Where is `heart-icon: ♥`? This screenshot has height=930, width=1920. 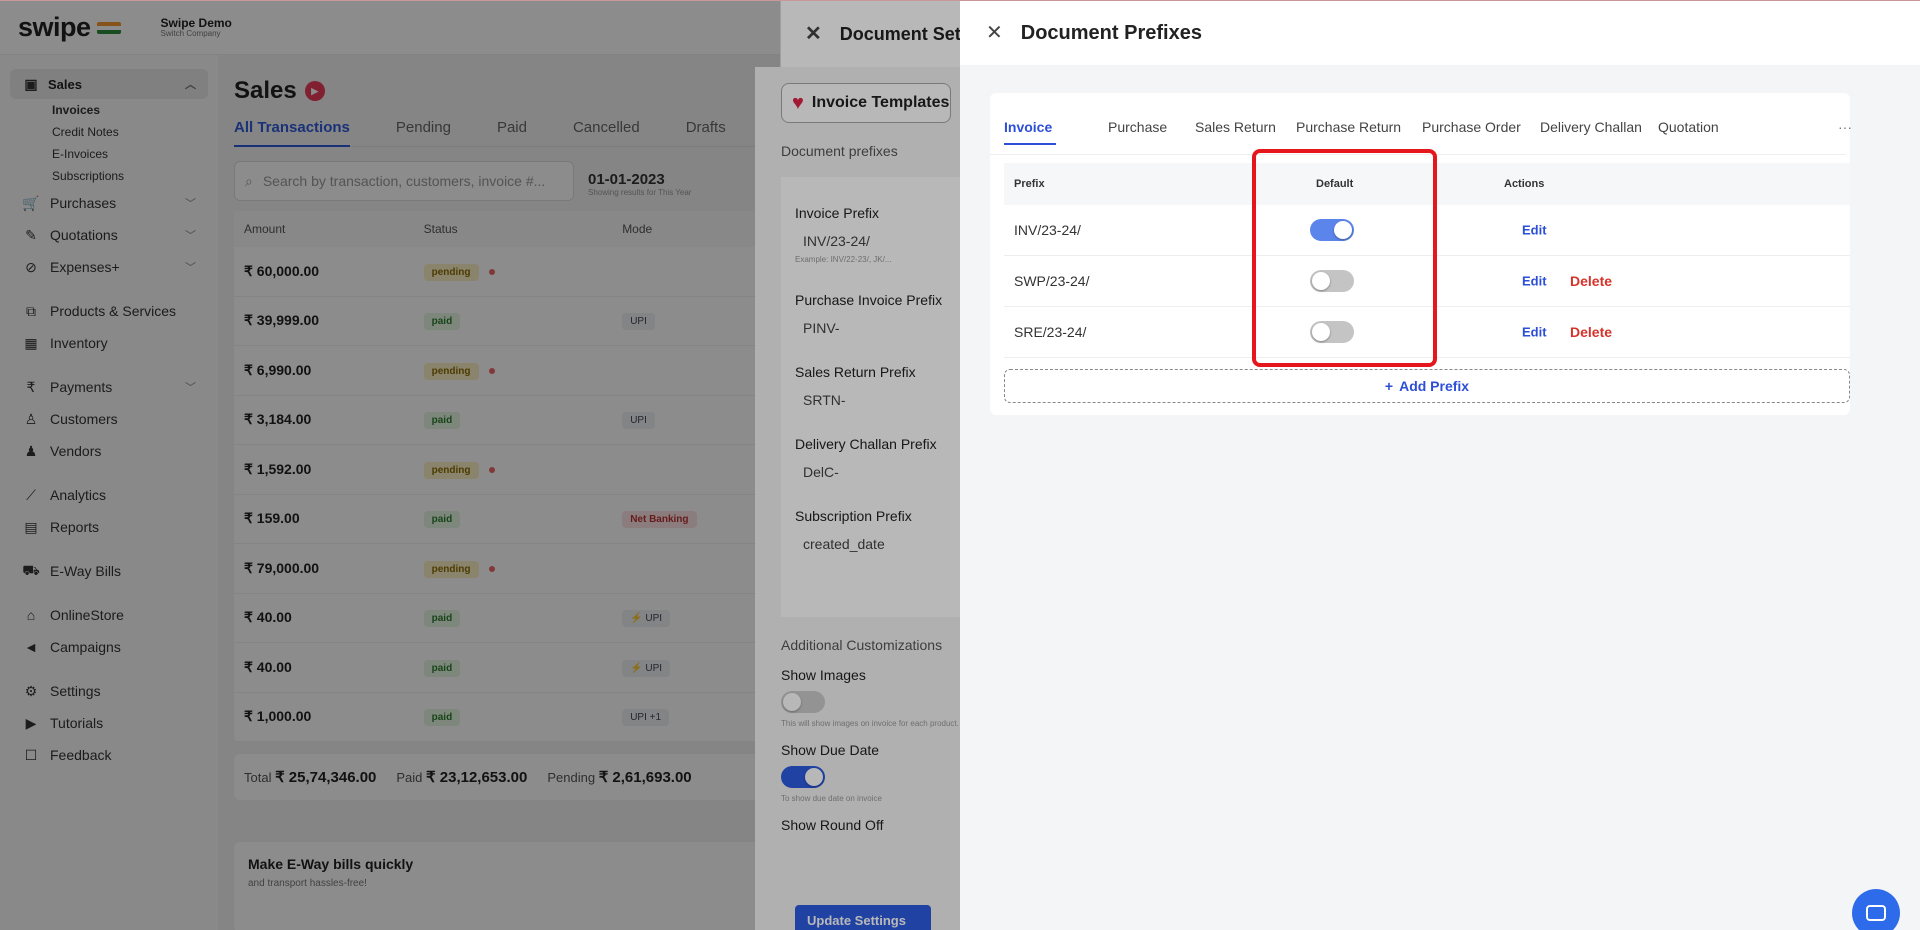
heart-icon: ♥ is located at coordinates (798, 102).